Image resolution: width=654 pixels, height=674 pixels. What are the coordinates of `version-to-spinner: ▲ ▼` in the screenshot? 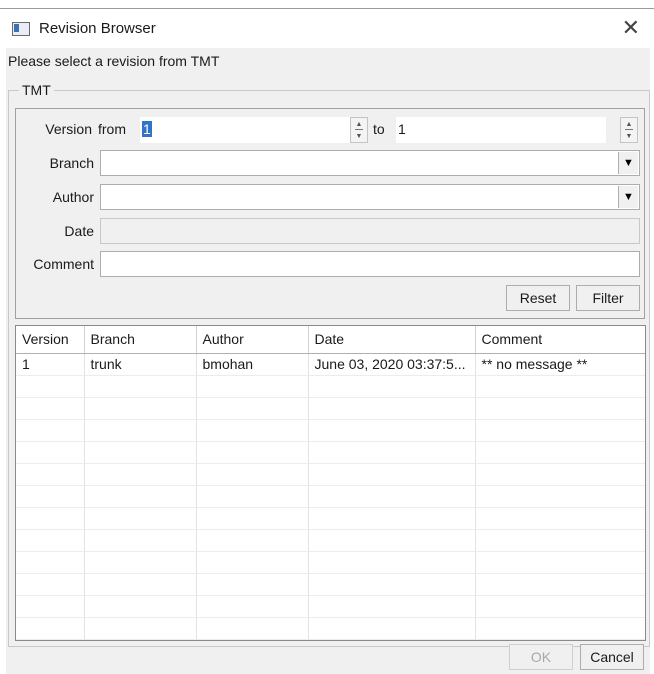 It's located at (629, 130).